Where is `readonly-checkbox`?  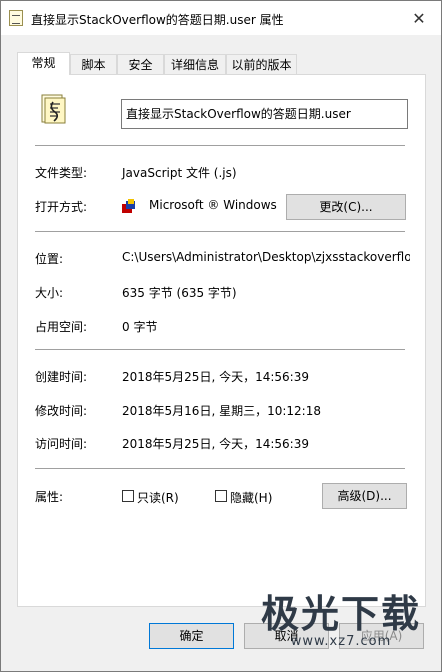
readonly-checkbox is located at coordinates (128, 496).